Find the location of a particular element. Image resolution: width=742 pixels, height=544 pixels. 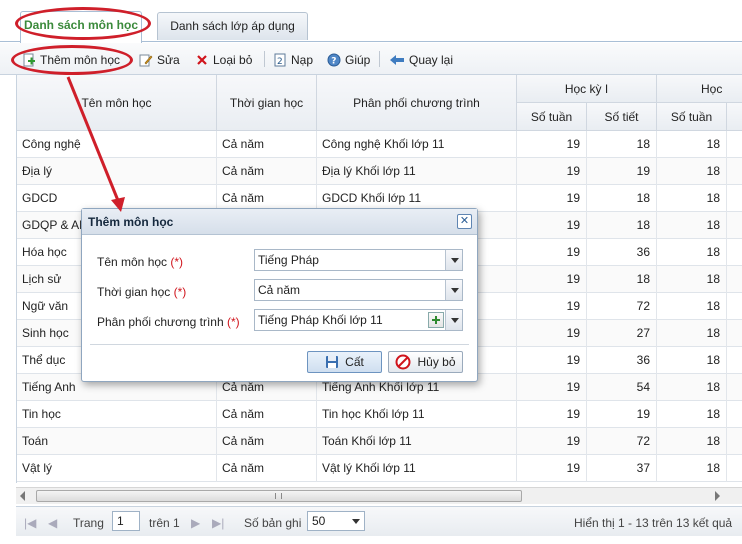

add-plus-icon is located at coordinates (436, 320).